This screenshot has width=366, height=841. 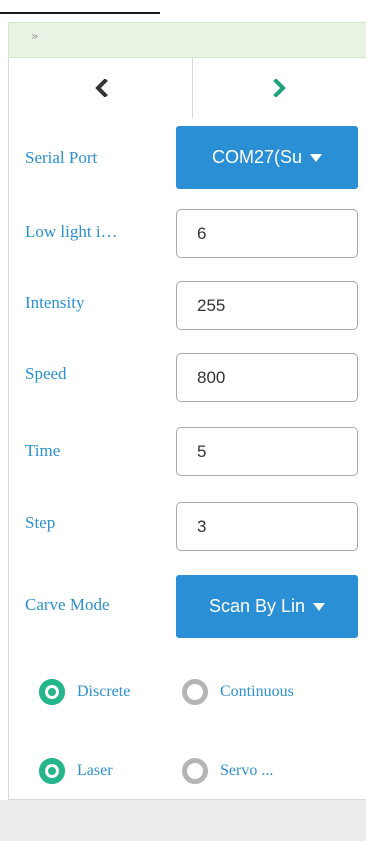 What do you see at coordinates (257, 691) in the screenshot?
I see `radio-label-continuous: Continuous` at bounding box center [257, 691].